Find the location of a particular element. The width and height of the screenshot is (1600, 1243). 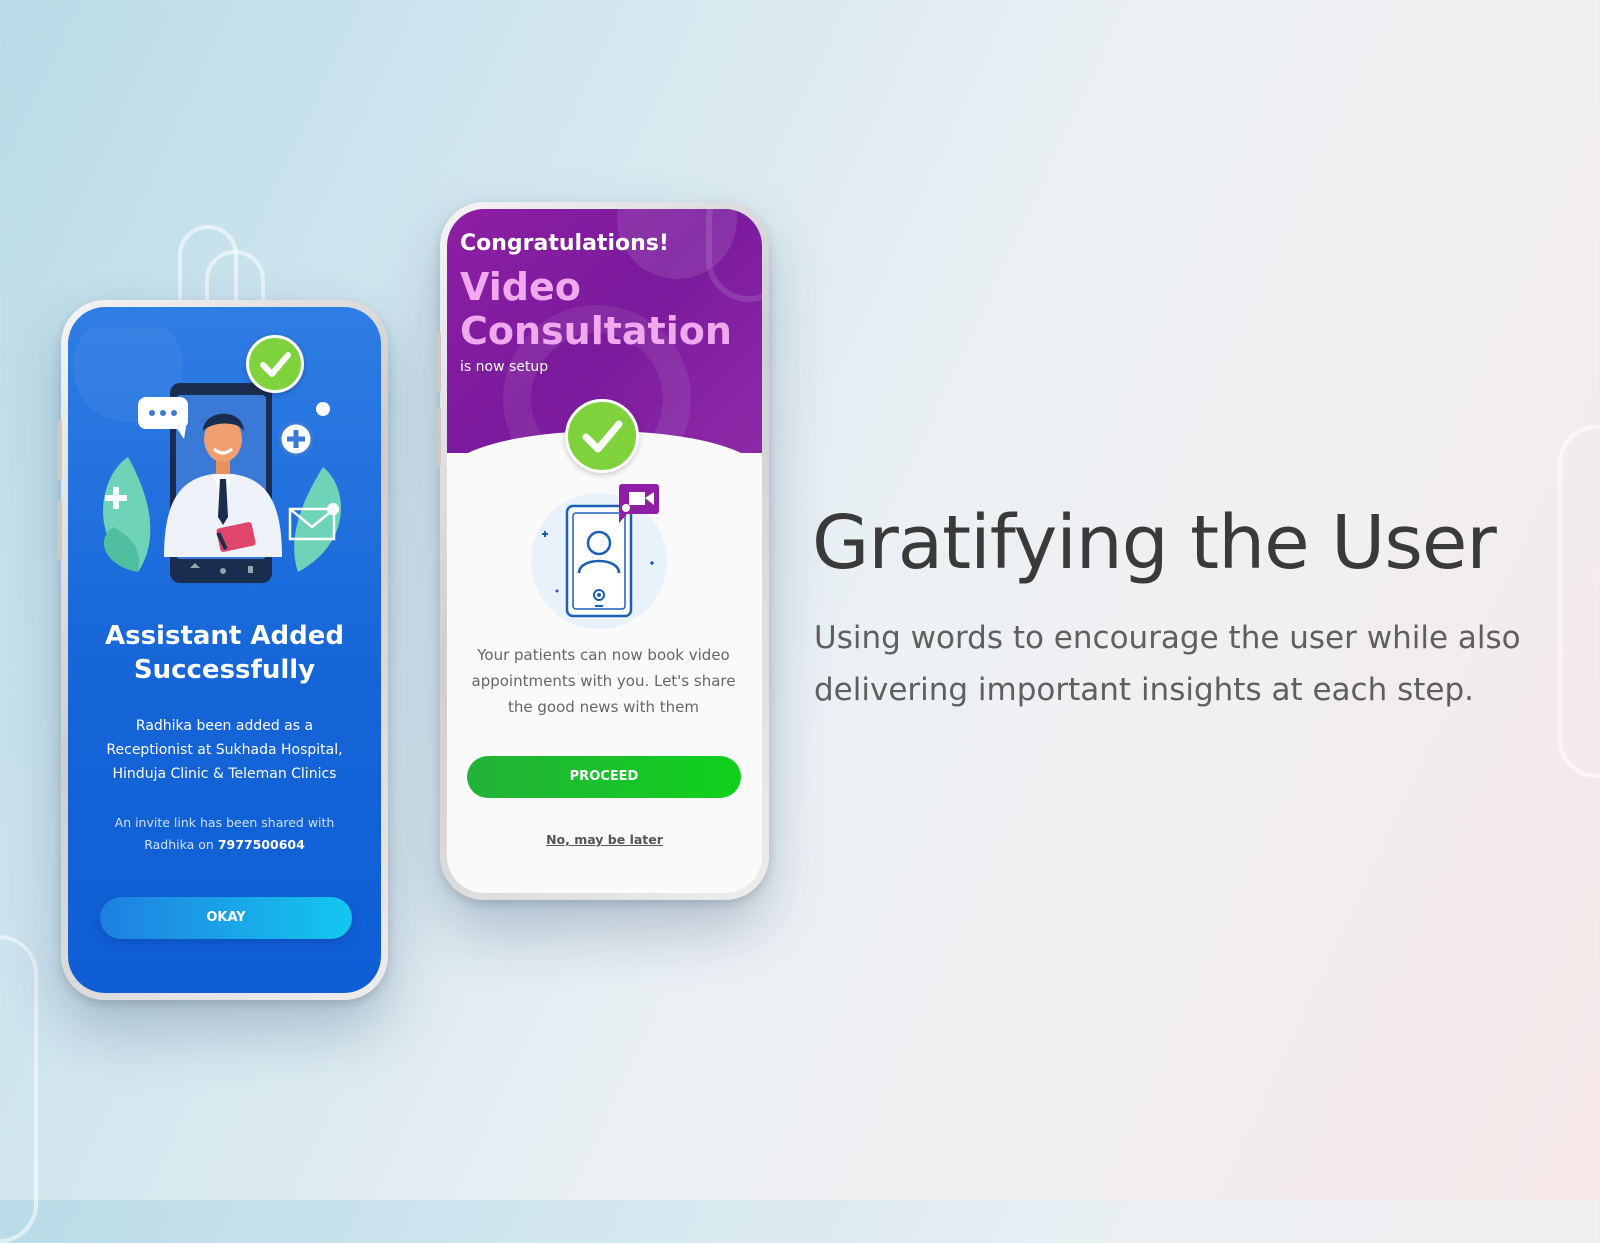

setup-subtitle: is now setup is located at coordinates (504, 367).